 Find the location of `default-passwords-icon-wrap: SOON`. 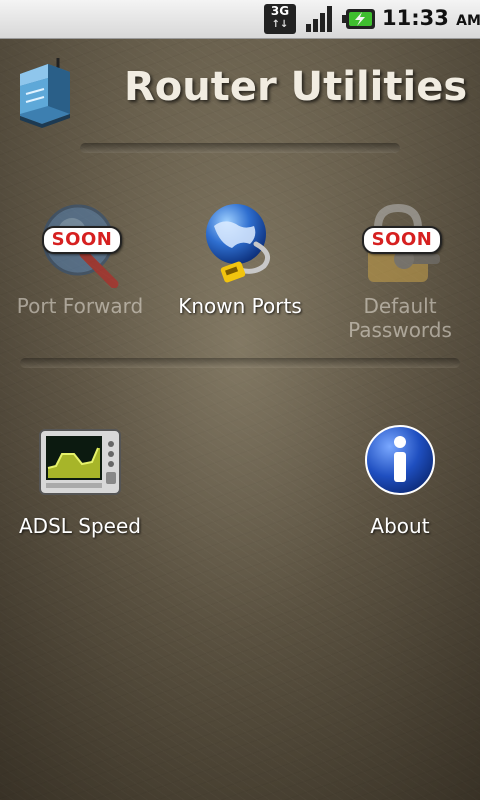

default-passwords-icon-wrap: SOON is located at coordinates (400, 244).